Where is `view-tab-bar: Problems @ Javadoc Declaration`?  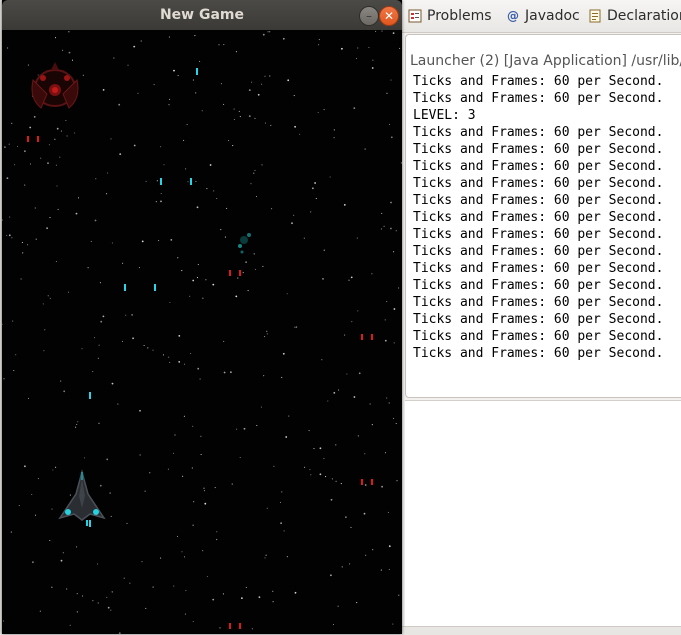
view-tab-bar: Problems @ Javadoc Declaration is located at coordinates (541, 16).